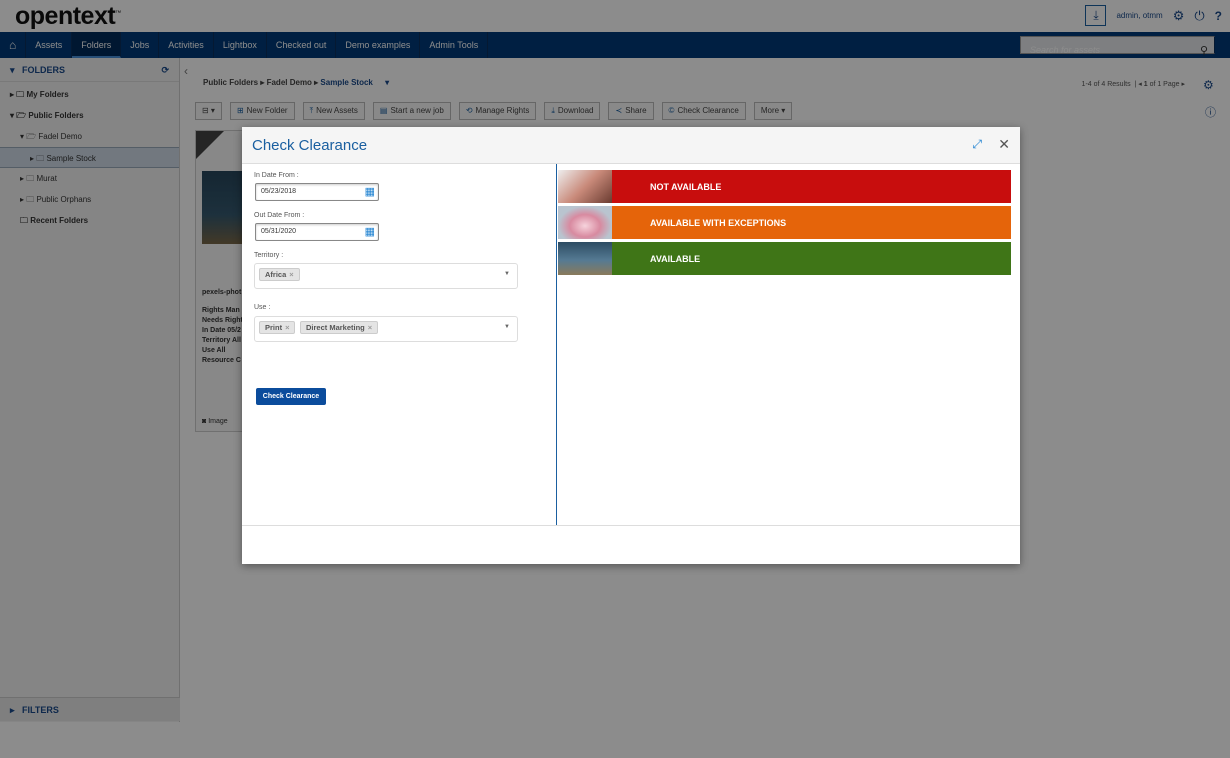 This screenshot has width=1230, height=758. Describe the element at coordinates (386, 329) in the screenshot. I see `use-select: Print × Direct Marketing × ▼` at that location.